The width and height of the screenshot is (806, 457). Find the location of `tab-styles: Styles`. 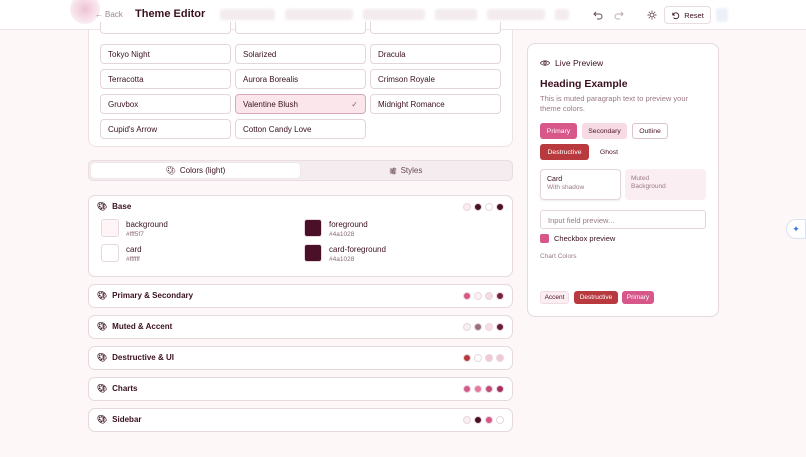

tab-styles: Styles is located at coordinates (405, 170).